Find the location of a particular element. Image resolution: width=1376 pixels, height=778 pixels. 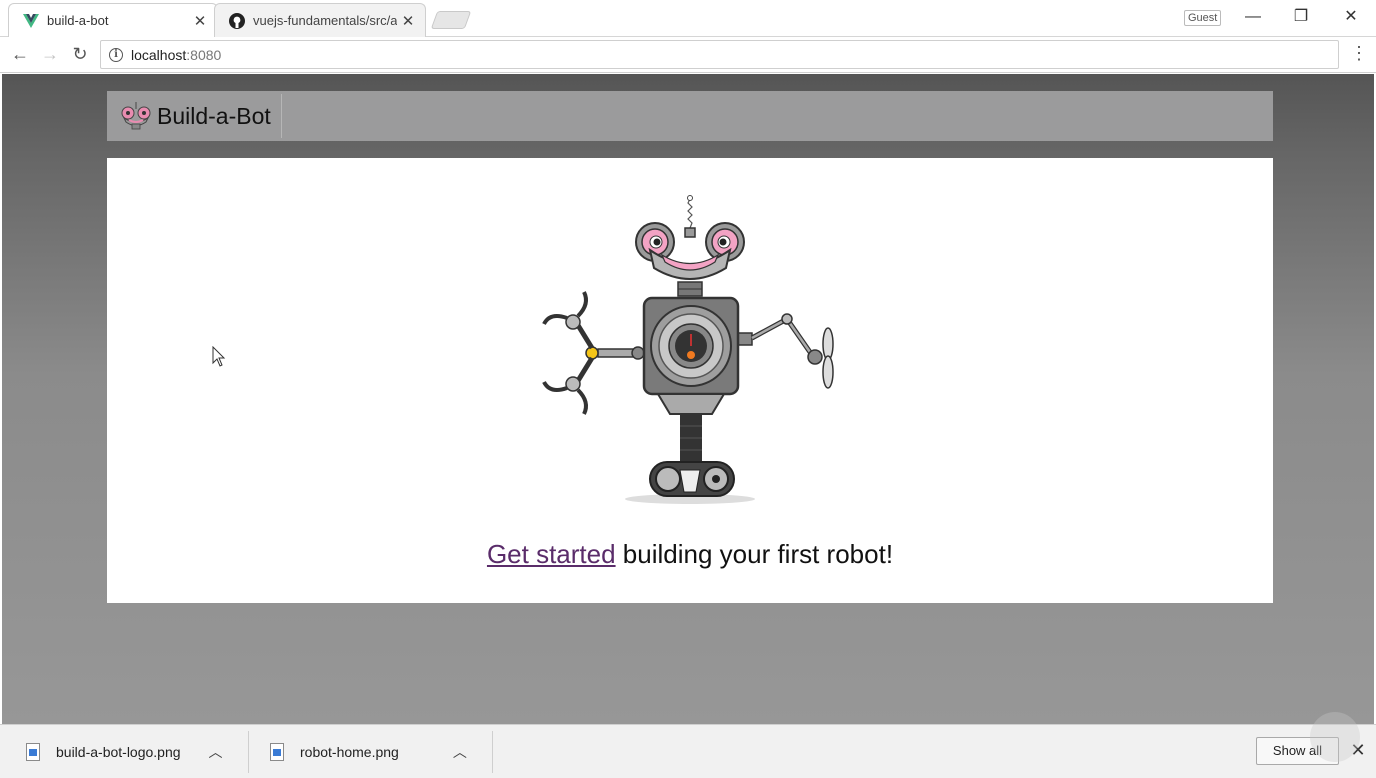

browser-menu-icon: ⋮ is located at coordinates (1359, 54).